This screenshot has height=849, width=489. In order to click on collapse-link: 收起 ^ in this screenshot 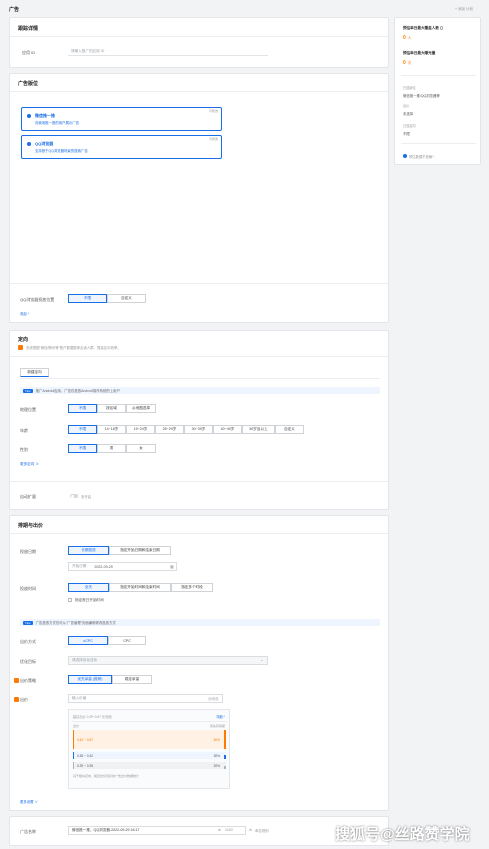, I will do `click(24, 313)`.